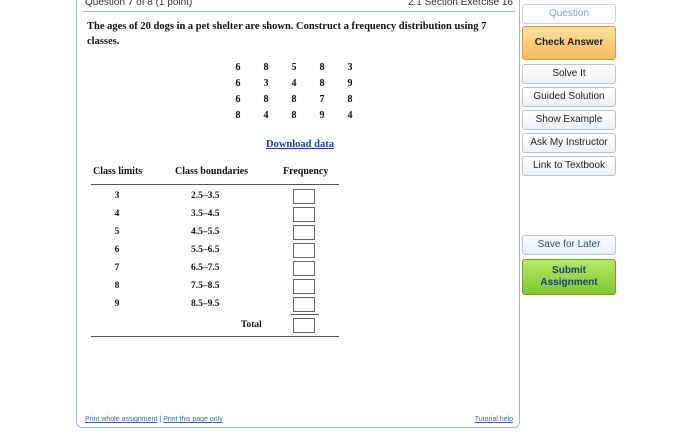  I want to click on class-limit: 6, so click(117, 250).